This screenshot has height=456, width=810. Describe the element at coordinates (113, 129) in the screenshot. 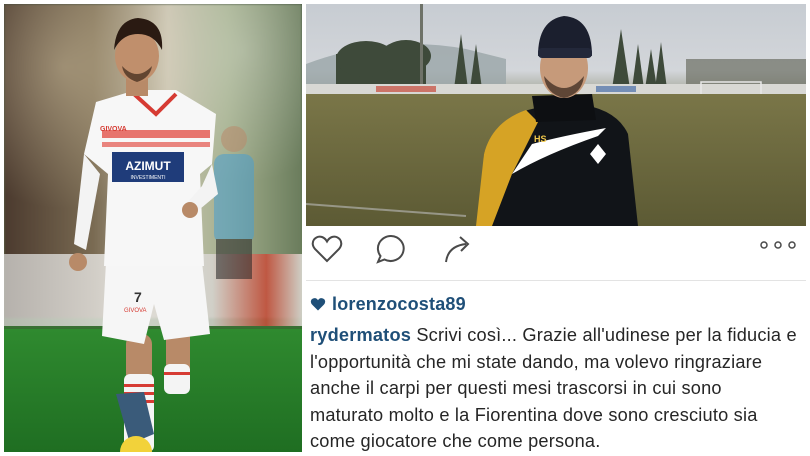

I see `kit-brand-label: GIVOVA` at that location.